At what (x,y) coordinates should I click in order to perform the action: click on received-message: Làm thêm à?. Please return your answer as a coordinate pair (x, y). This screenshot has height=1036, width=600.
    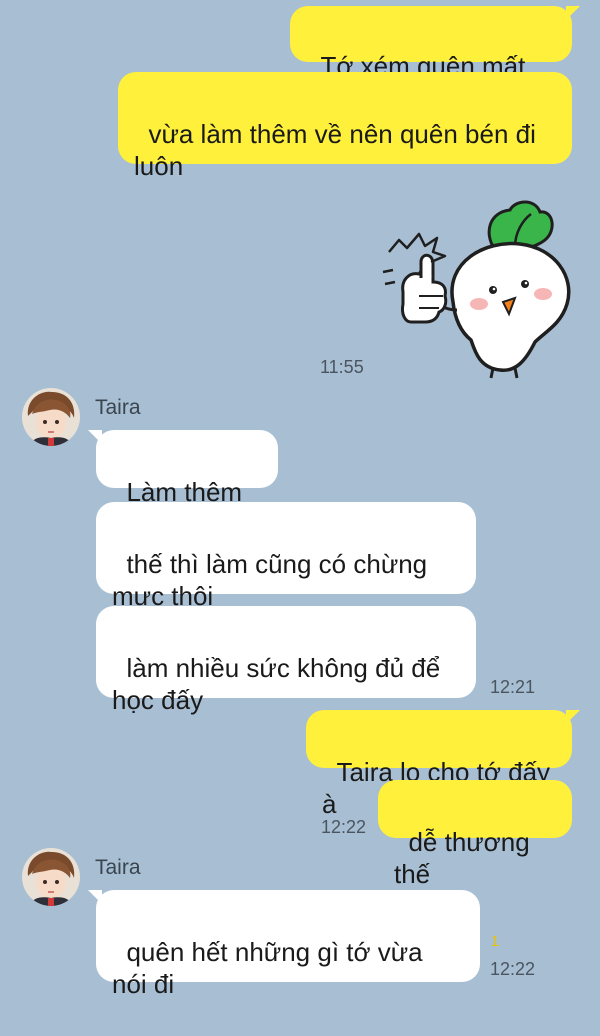
    Looking at the image, I should click on (183, 484).